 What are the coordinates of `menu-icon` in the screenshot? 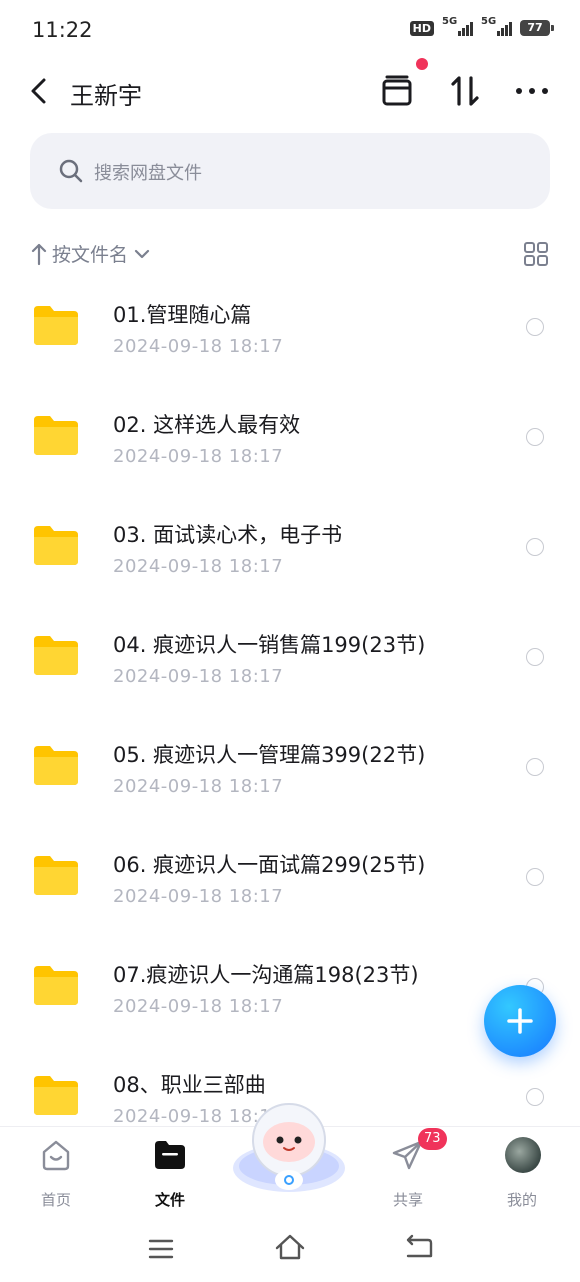 It's located at (161, 1249).